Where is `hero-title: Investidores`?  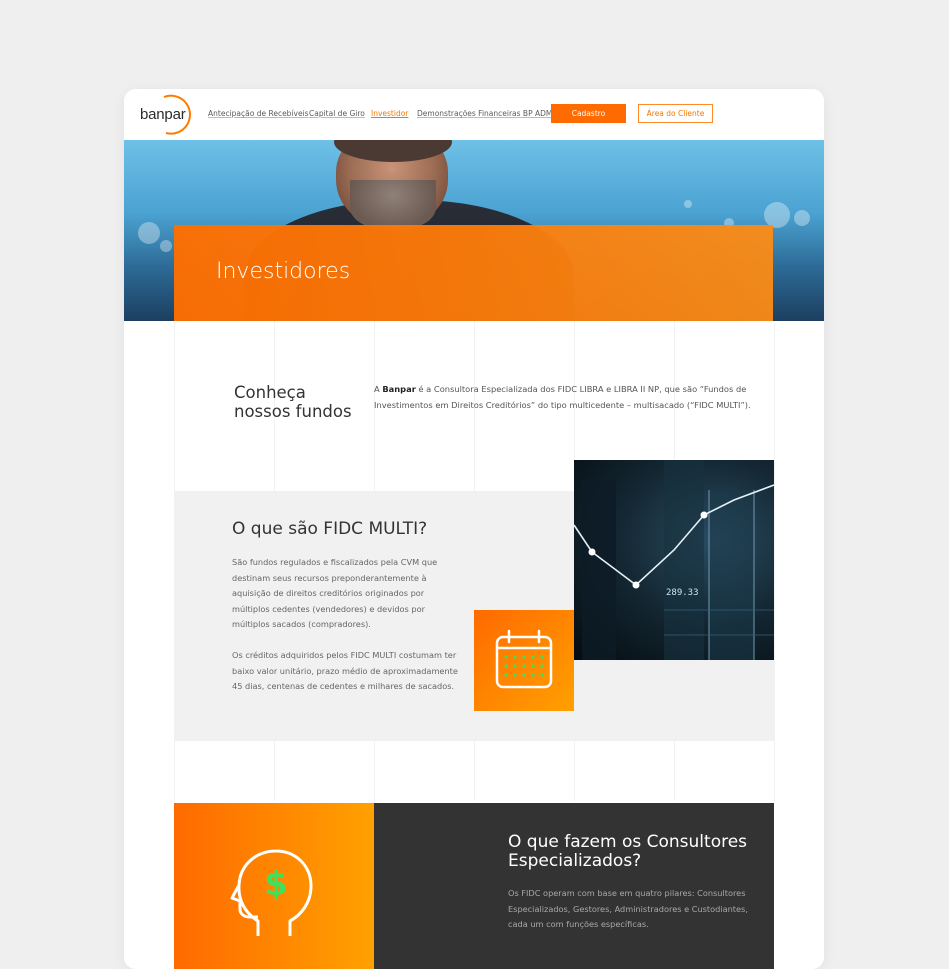
hero-title: Investidores is located at coordinates (283, 271).